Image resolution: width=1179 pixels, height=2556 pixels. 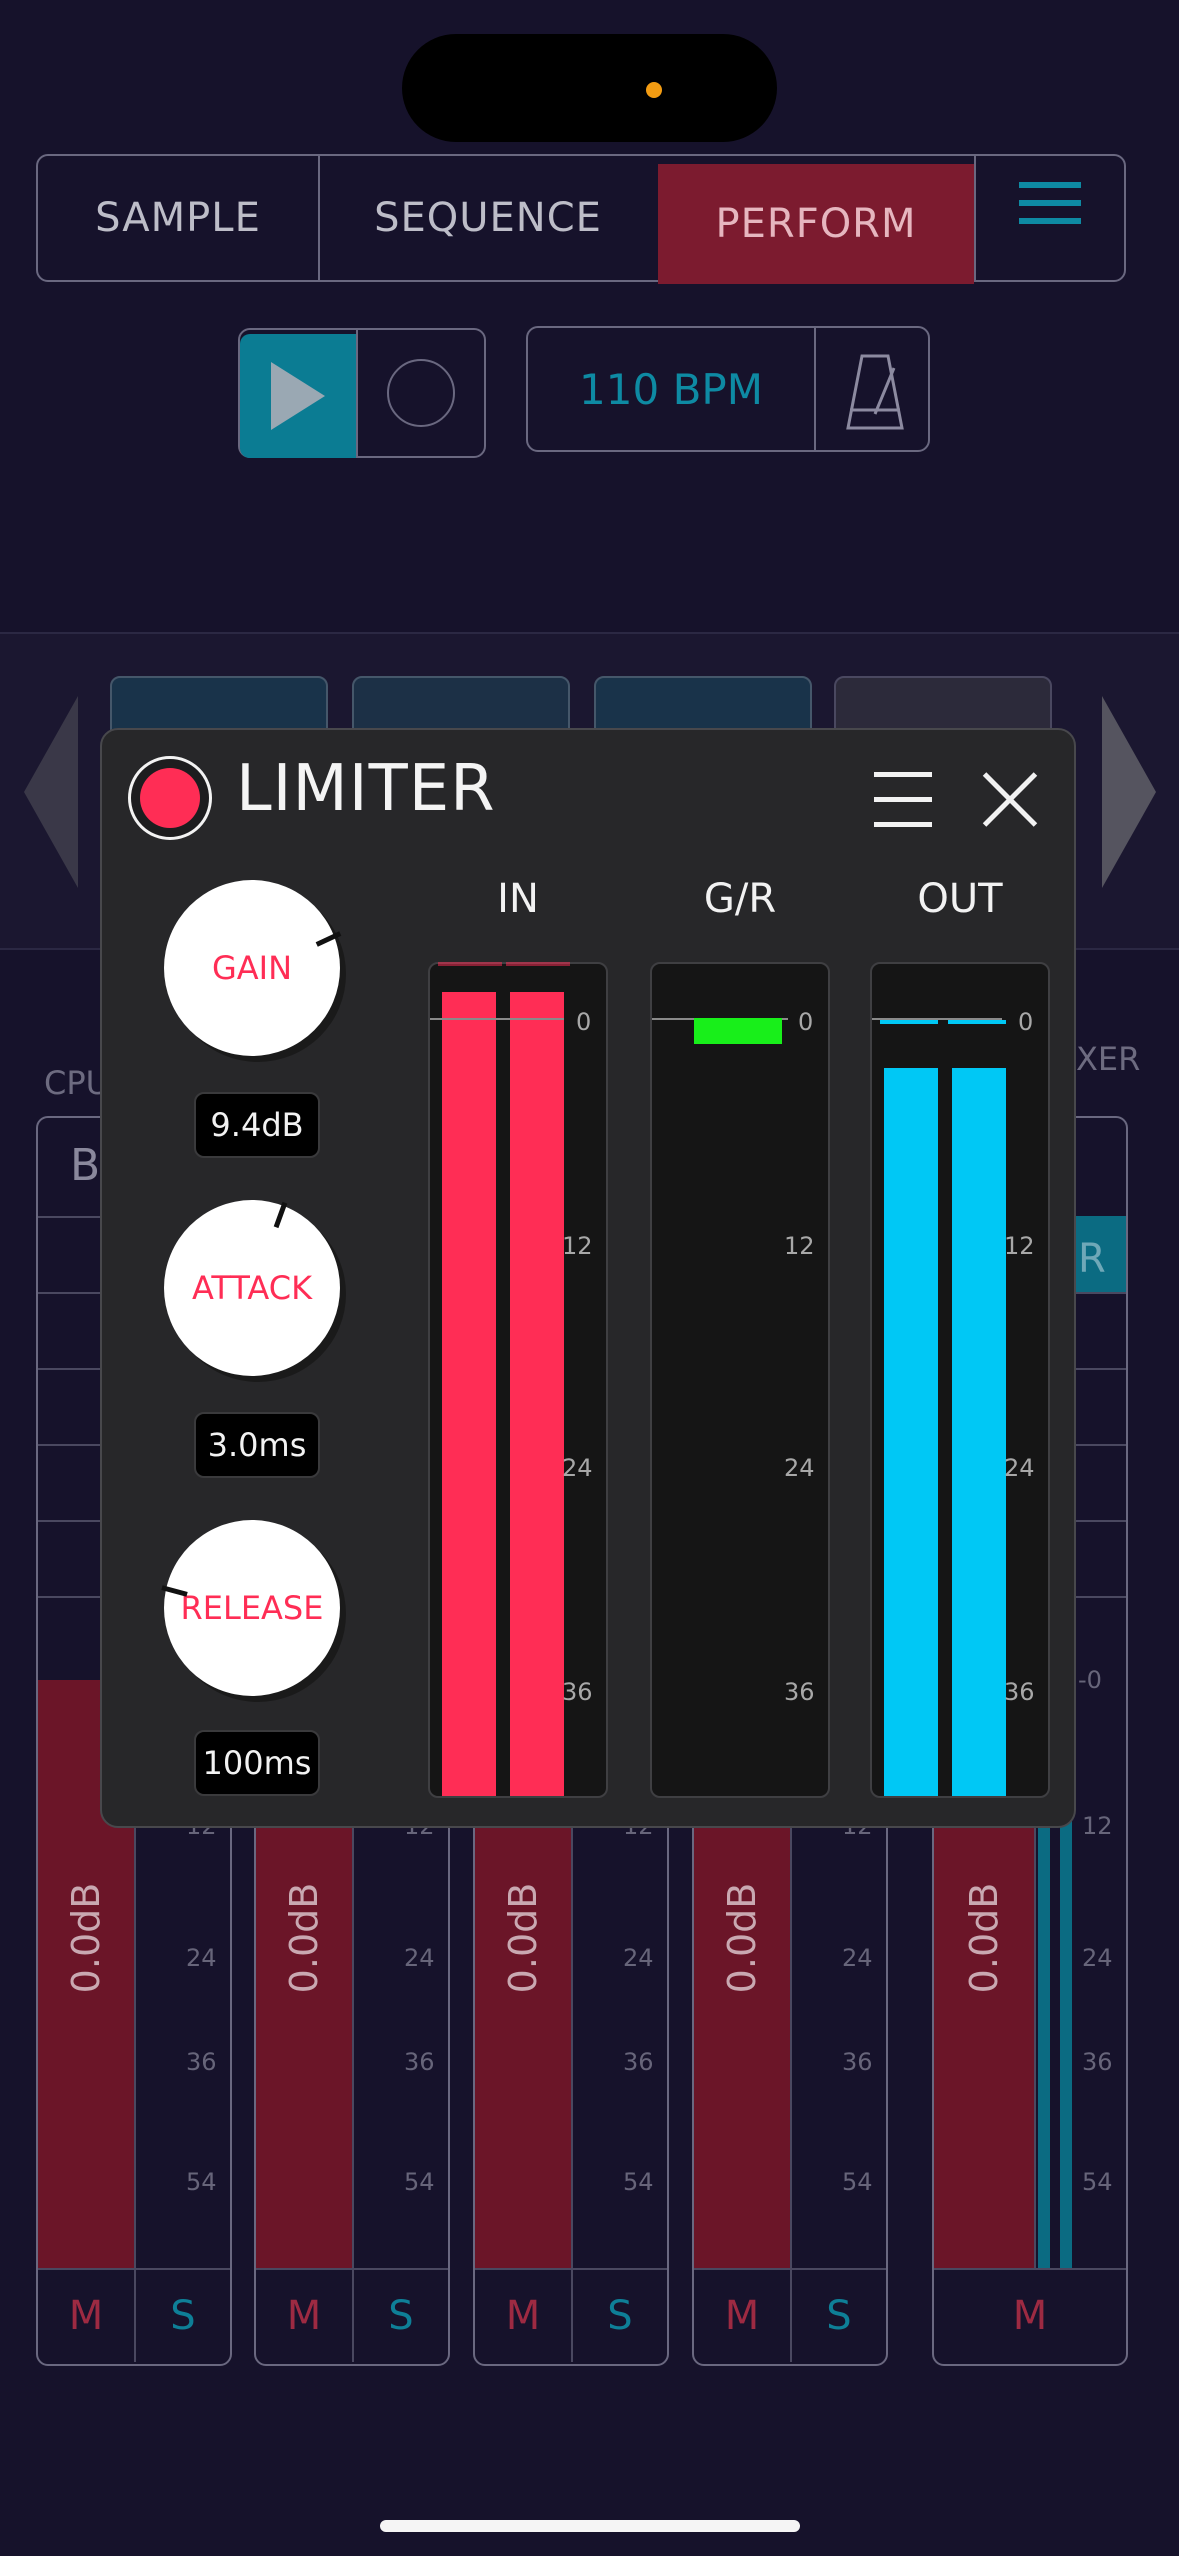 What do you see at coordinates (815, 389) in the screenshot?
I see `tempo-divider` at bounding box center [815, 389].